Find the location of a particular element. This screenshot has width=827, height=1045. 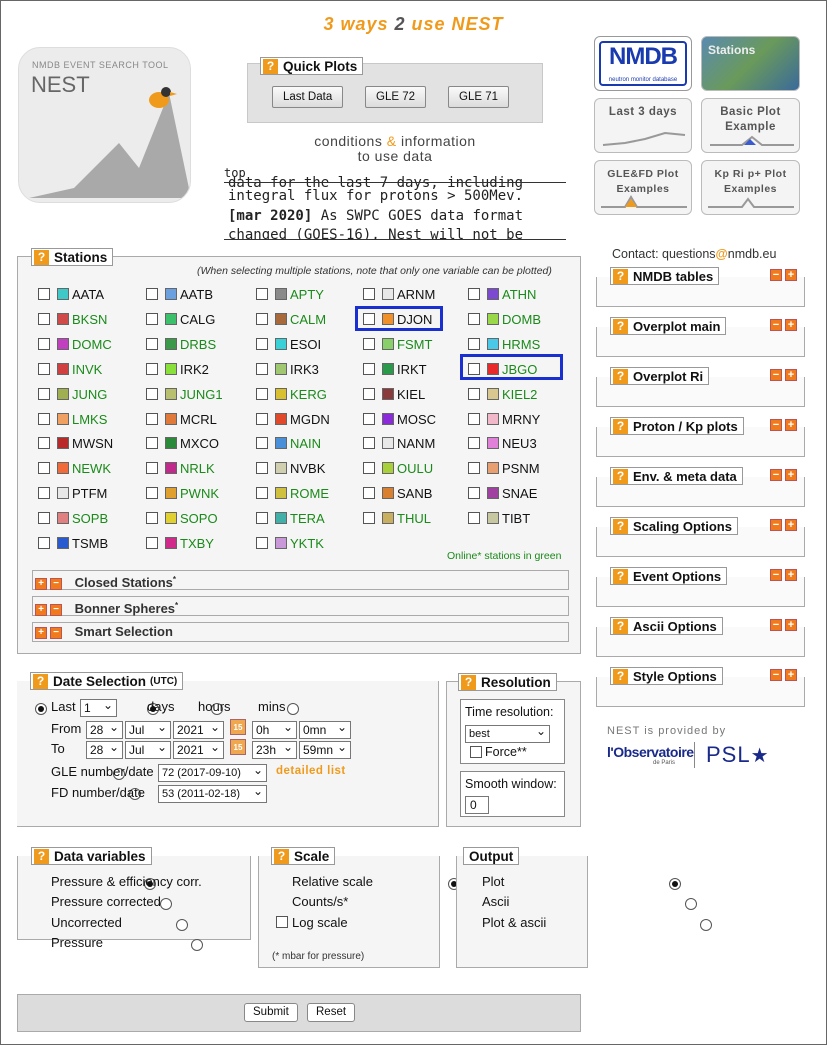

last-data-button: Last Data is located at coordinates (308, 97).